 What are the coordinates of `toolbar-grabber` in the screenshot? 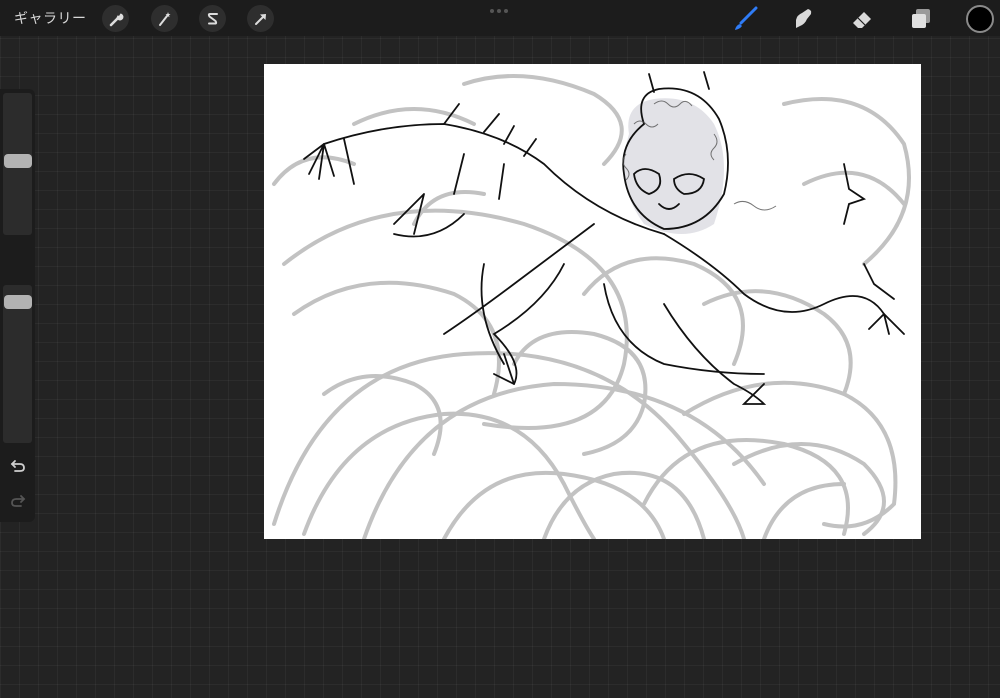 It's located at (500, 11).